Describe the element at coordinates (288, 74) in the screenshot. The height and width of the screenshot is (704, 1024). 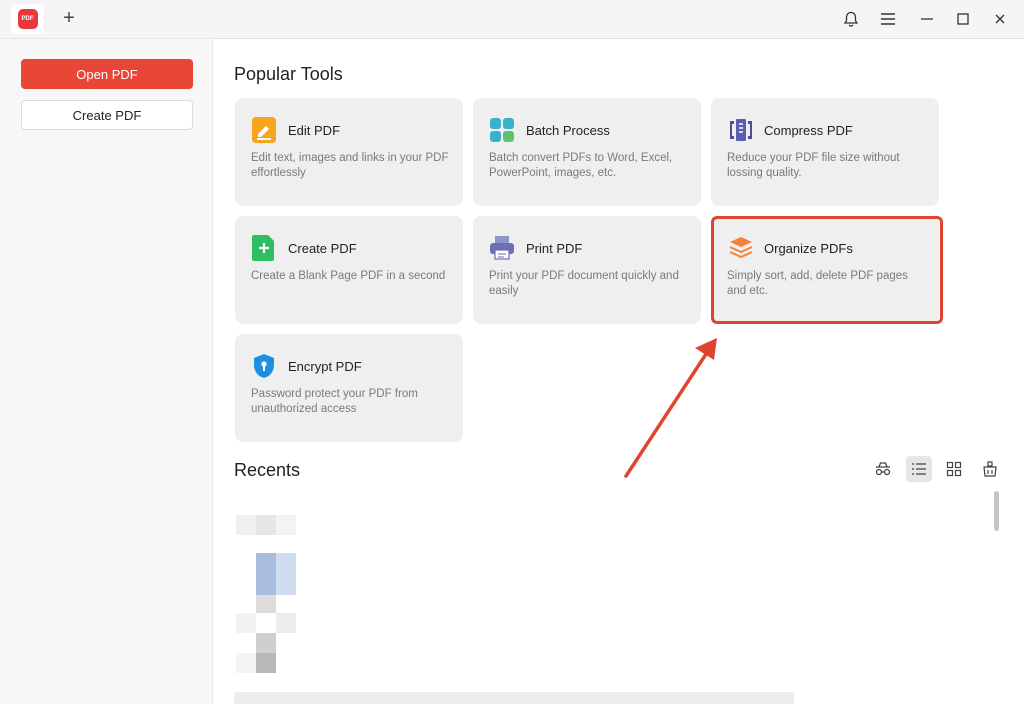
I see `popular-tools-heading: Popular Tools` at that location.